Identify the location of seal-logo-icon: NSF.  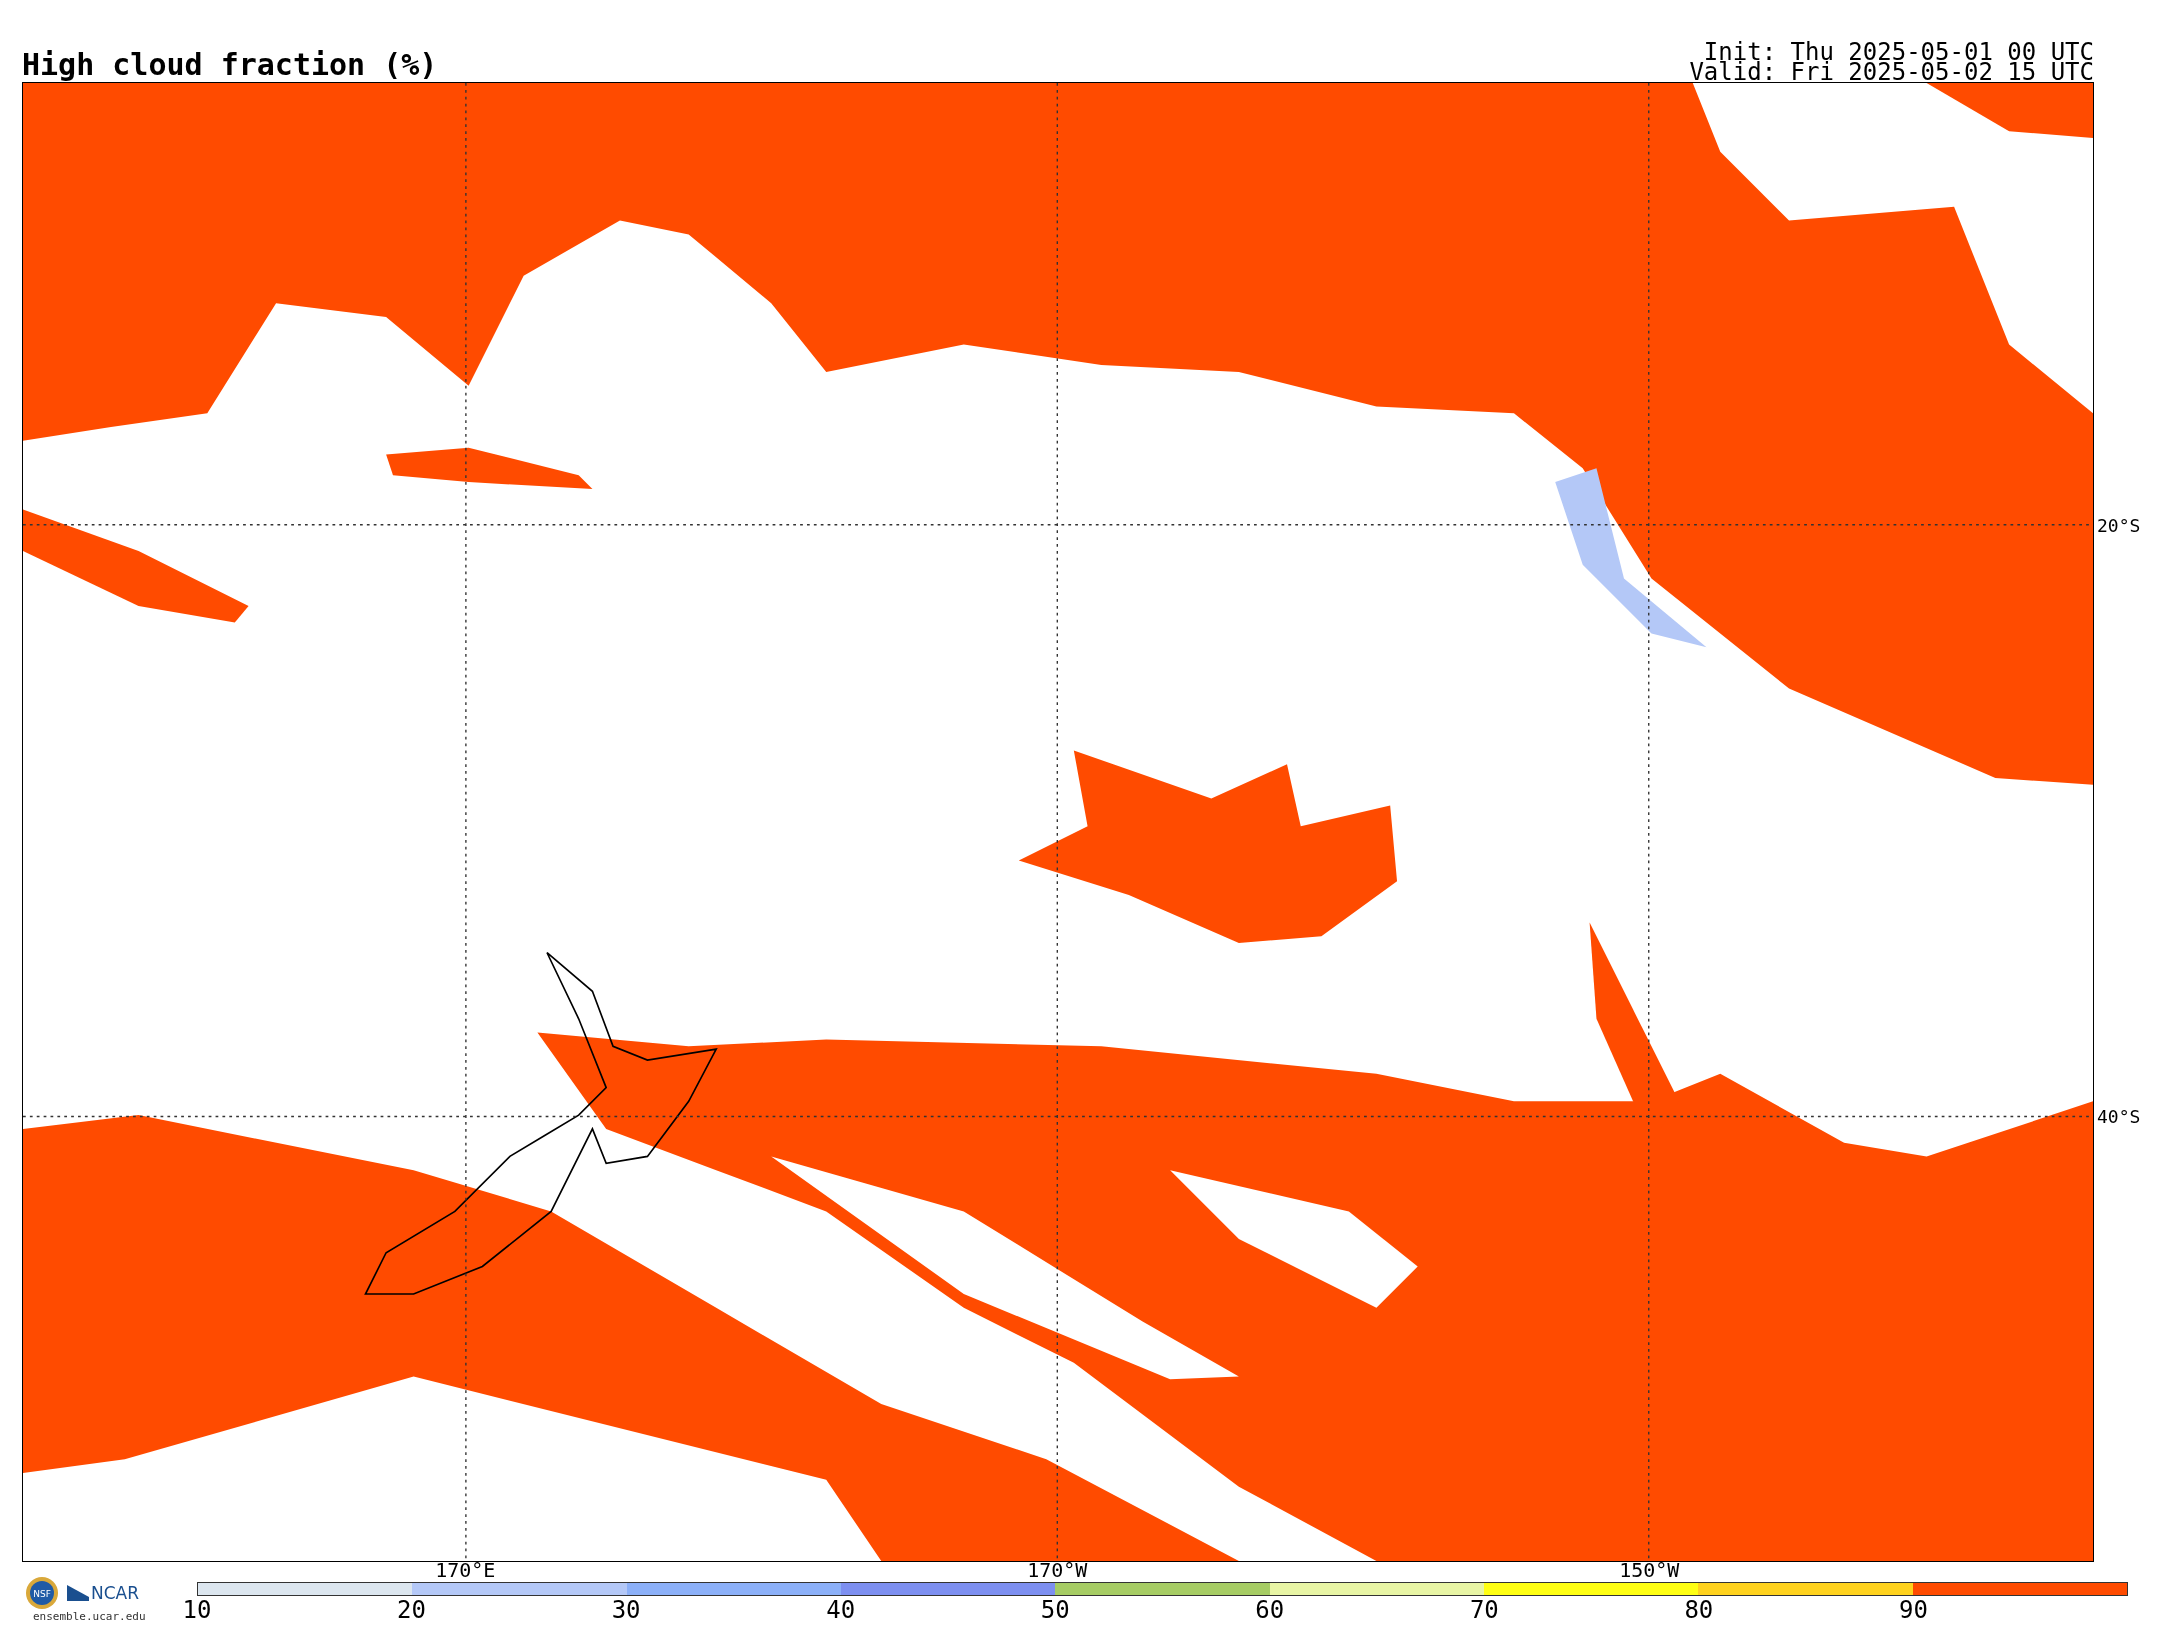
(42, 1593).